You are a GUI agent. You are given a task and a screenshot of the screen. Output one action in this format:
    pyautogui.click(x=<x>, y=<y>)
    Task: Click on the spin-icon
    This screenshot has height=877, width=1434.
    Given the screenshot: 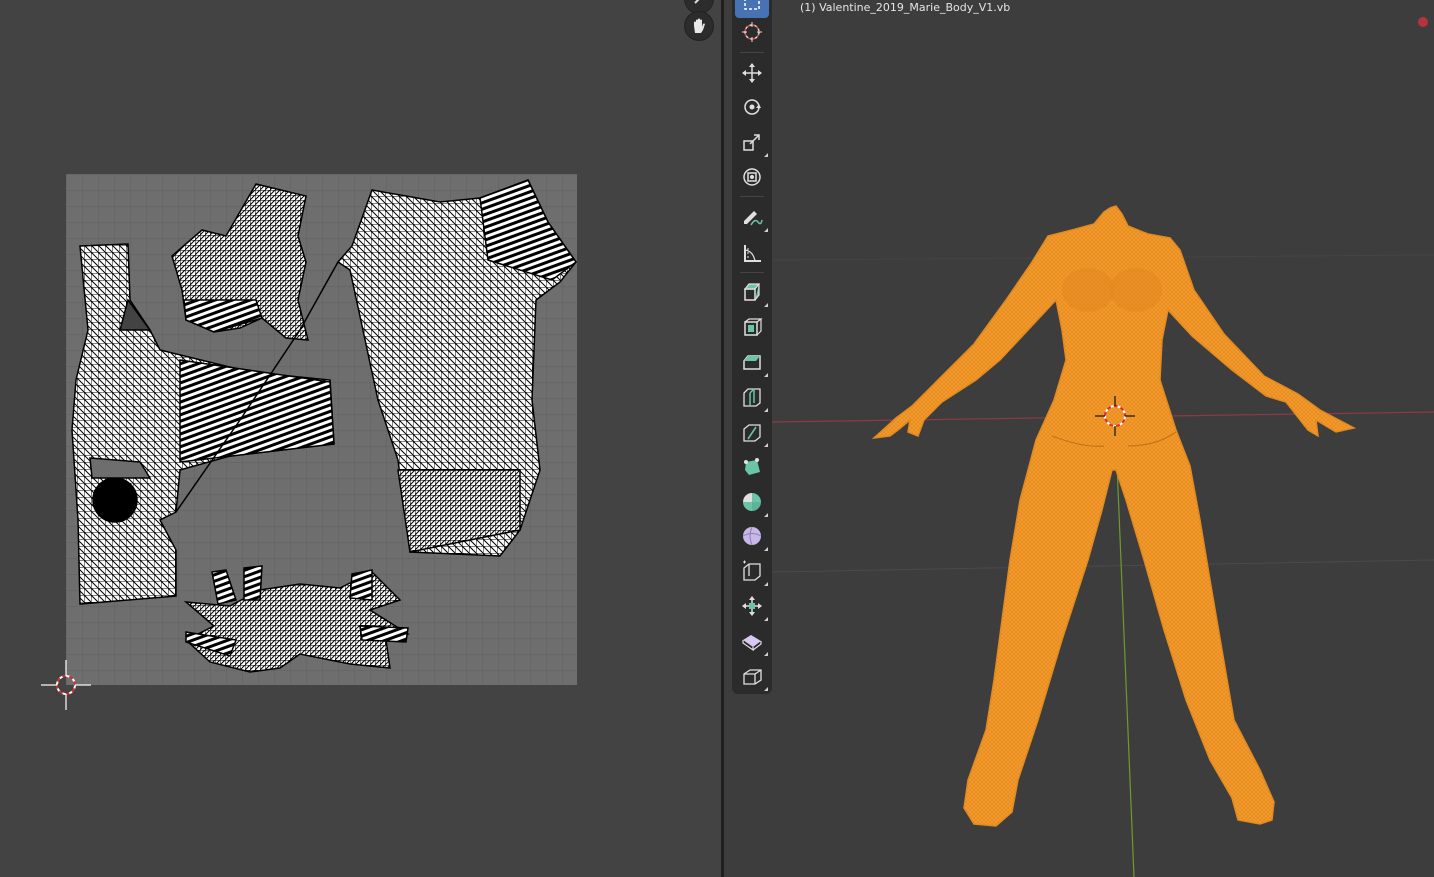 What is the action you would take?
    pyautogui.click(x=752, y=502)
    